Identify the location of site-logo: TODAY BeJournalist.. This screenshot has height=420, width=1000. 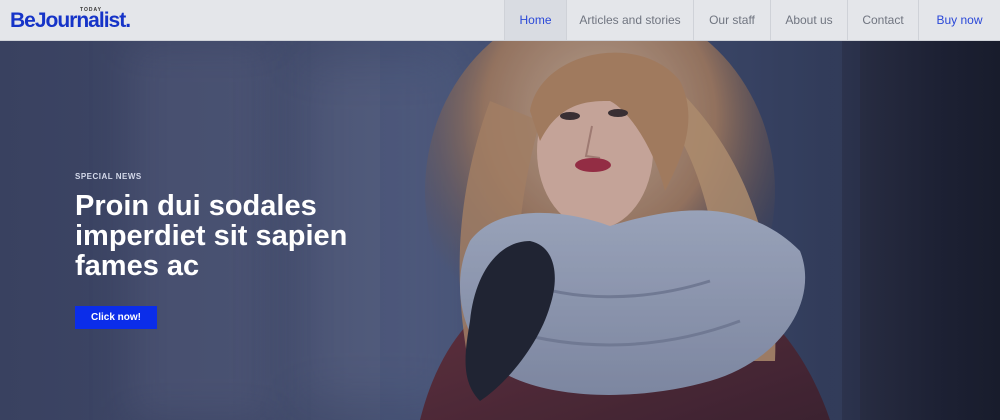
(80, 21).